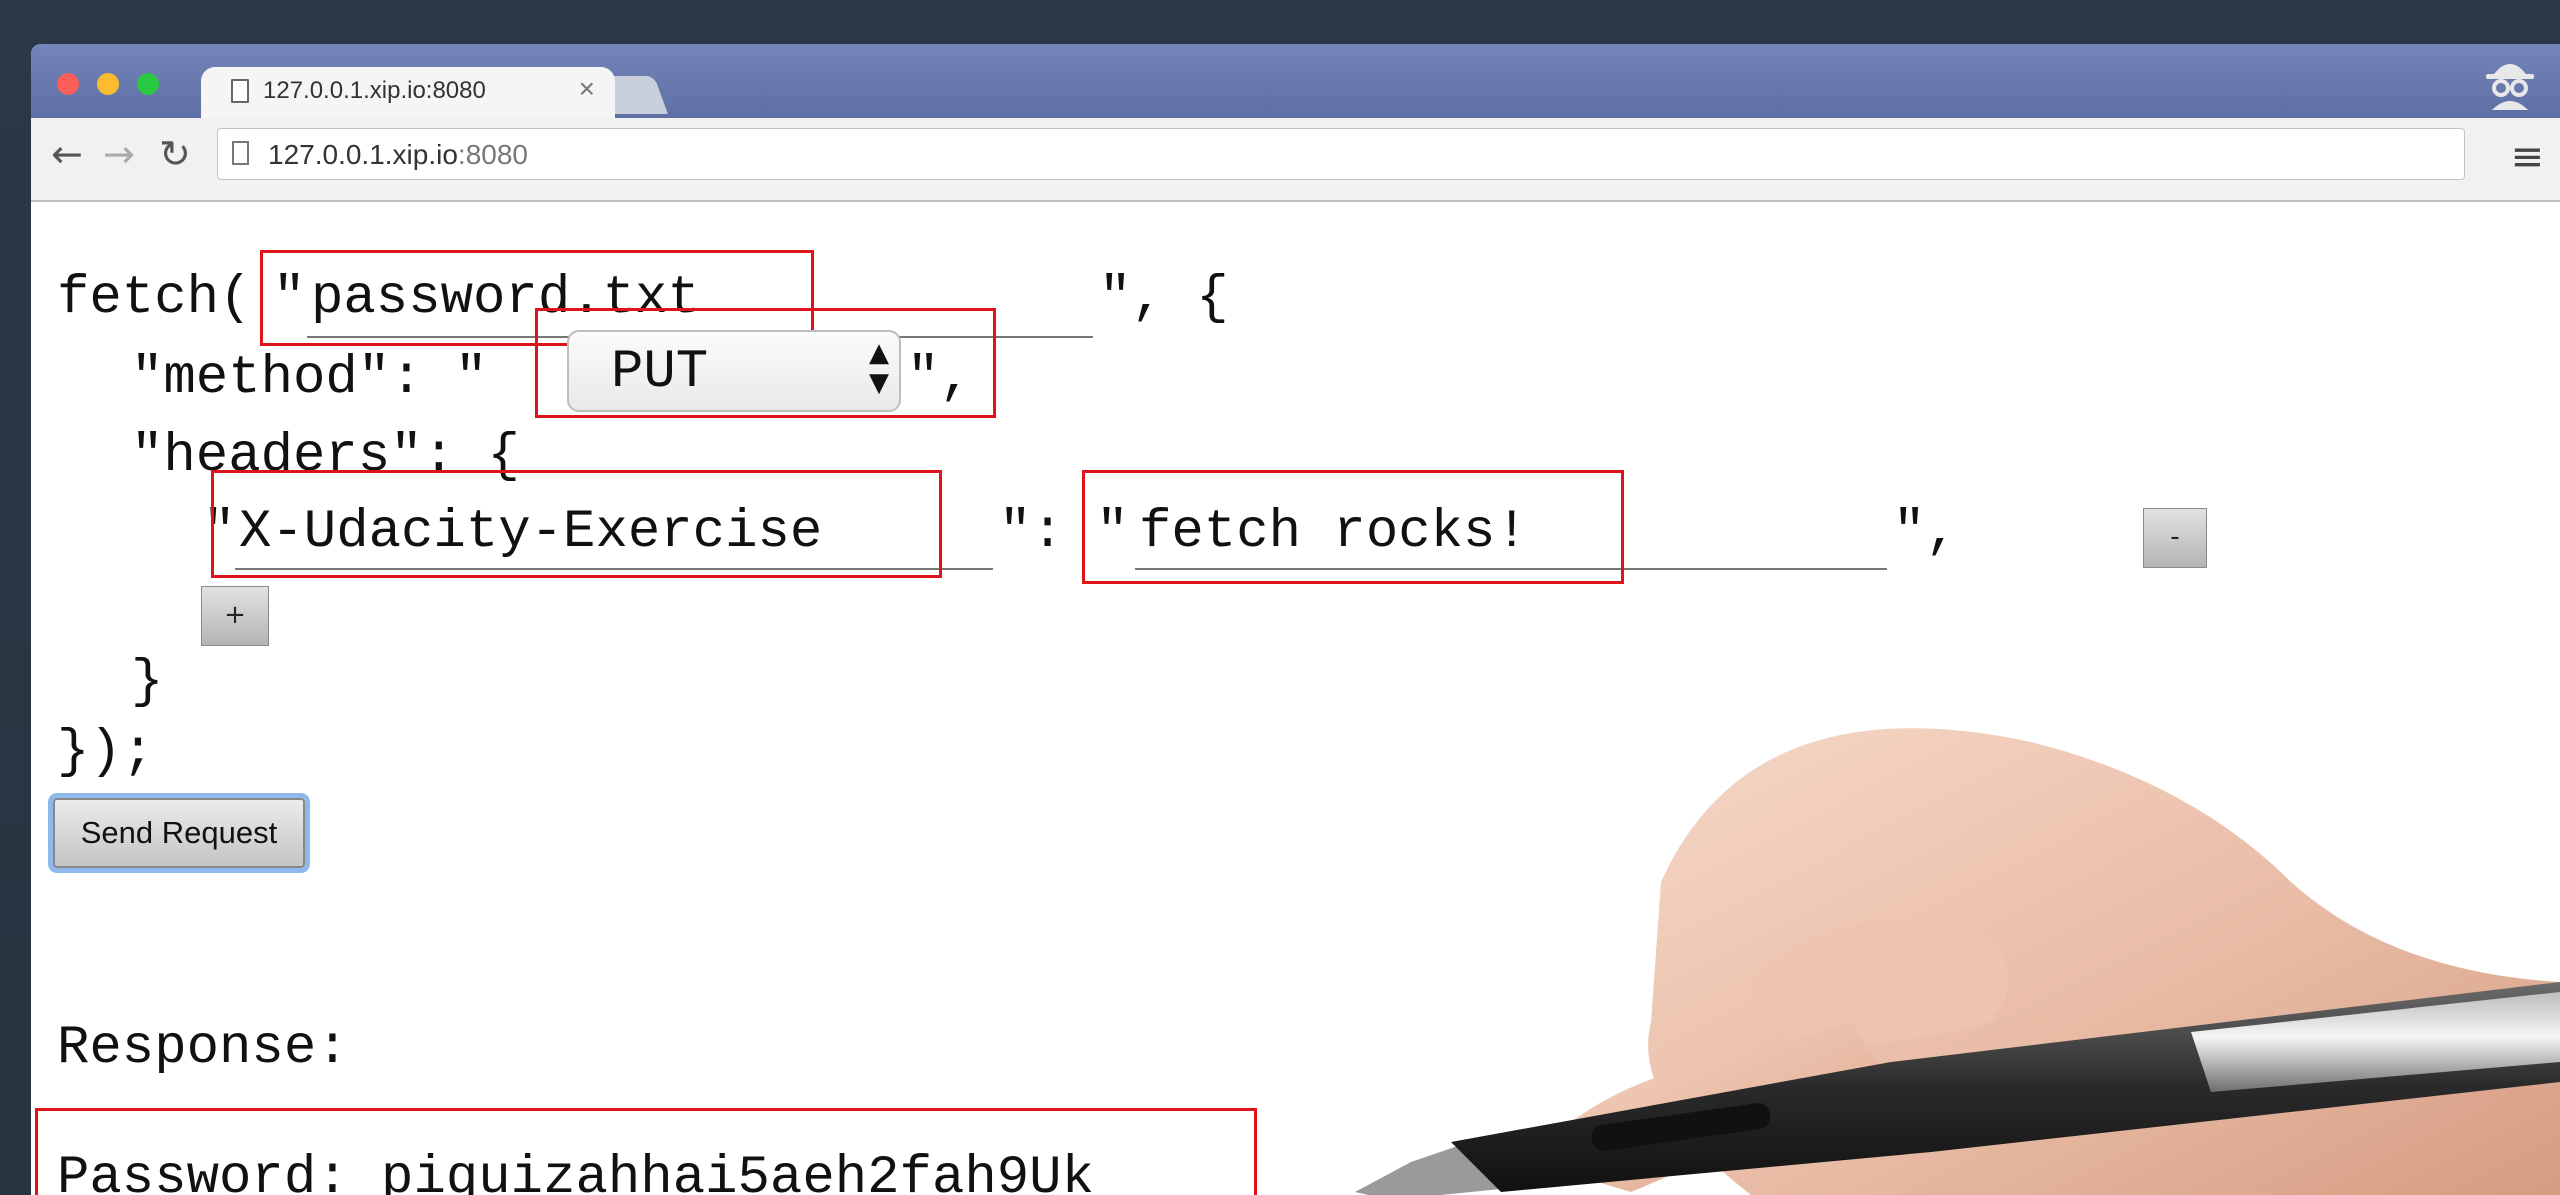 Image resolution: width=2560 pixels, height=1195 pixels. Describe the element at coordinates (646, 1151) in the screenshot. I see `highlight-box-response` at that location.